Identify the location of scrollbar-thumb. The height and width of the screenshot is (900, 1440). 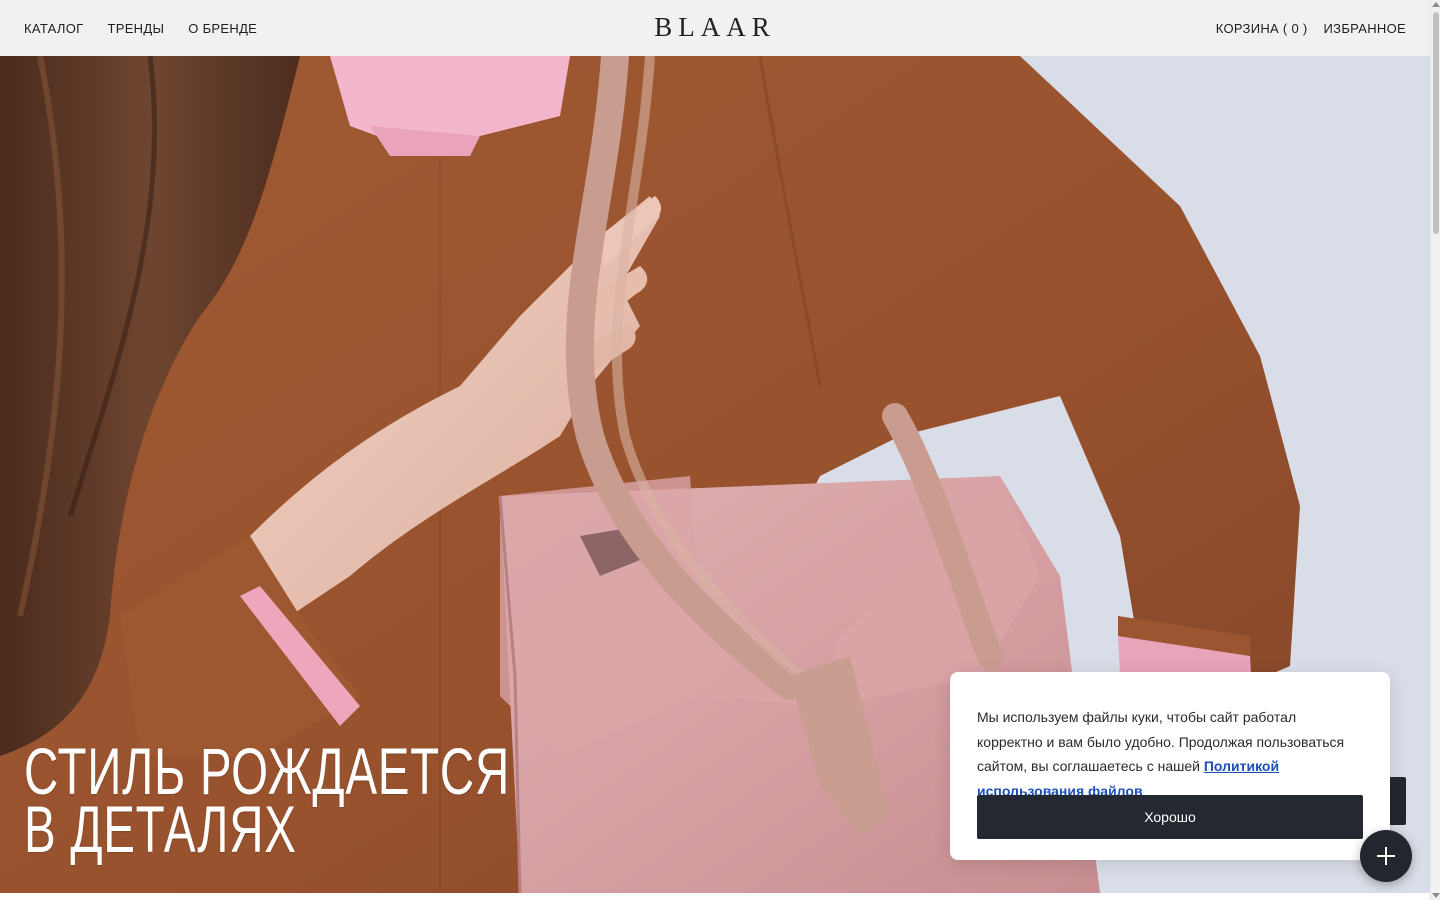
(1436, 123).